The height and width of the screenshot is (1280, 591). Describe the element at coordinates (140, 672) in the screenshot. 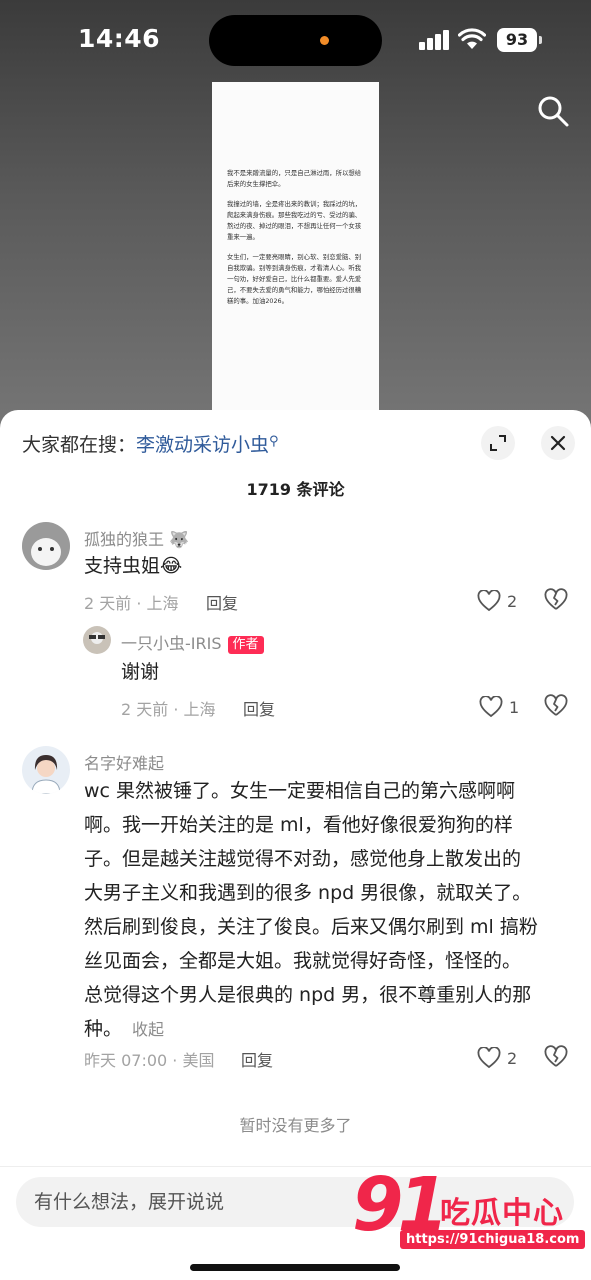

I see `comment-text: 谢谢` at that location.